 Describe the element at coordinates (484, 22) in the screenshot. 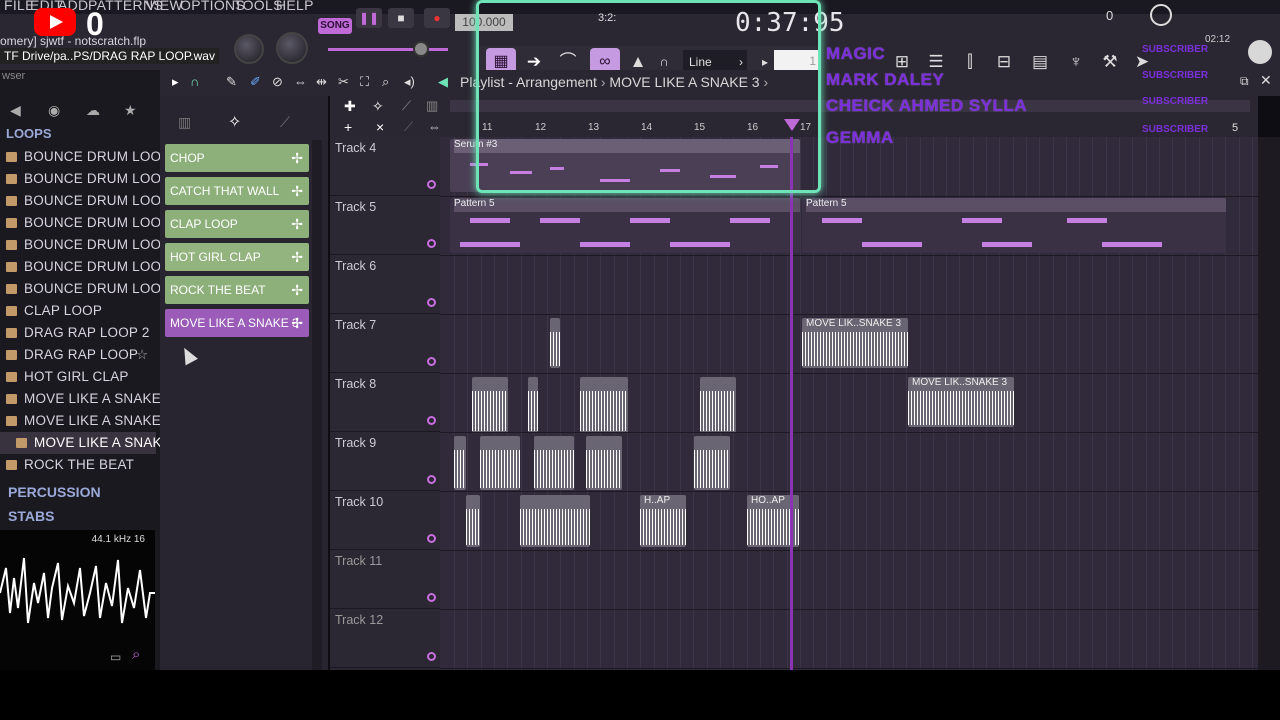

I see `tempo-display: 100.000` at that location.